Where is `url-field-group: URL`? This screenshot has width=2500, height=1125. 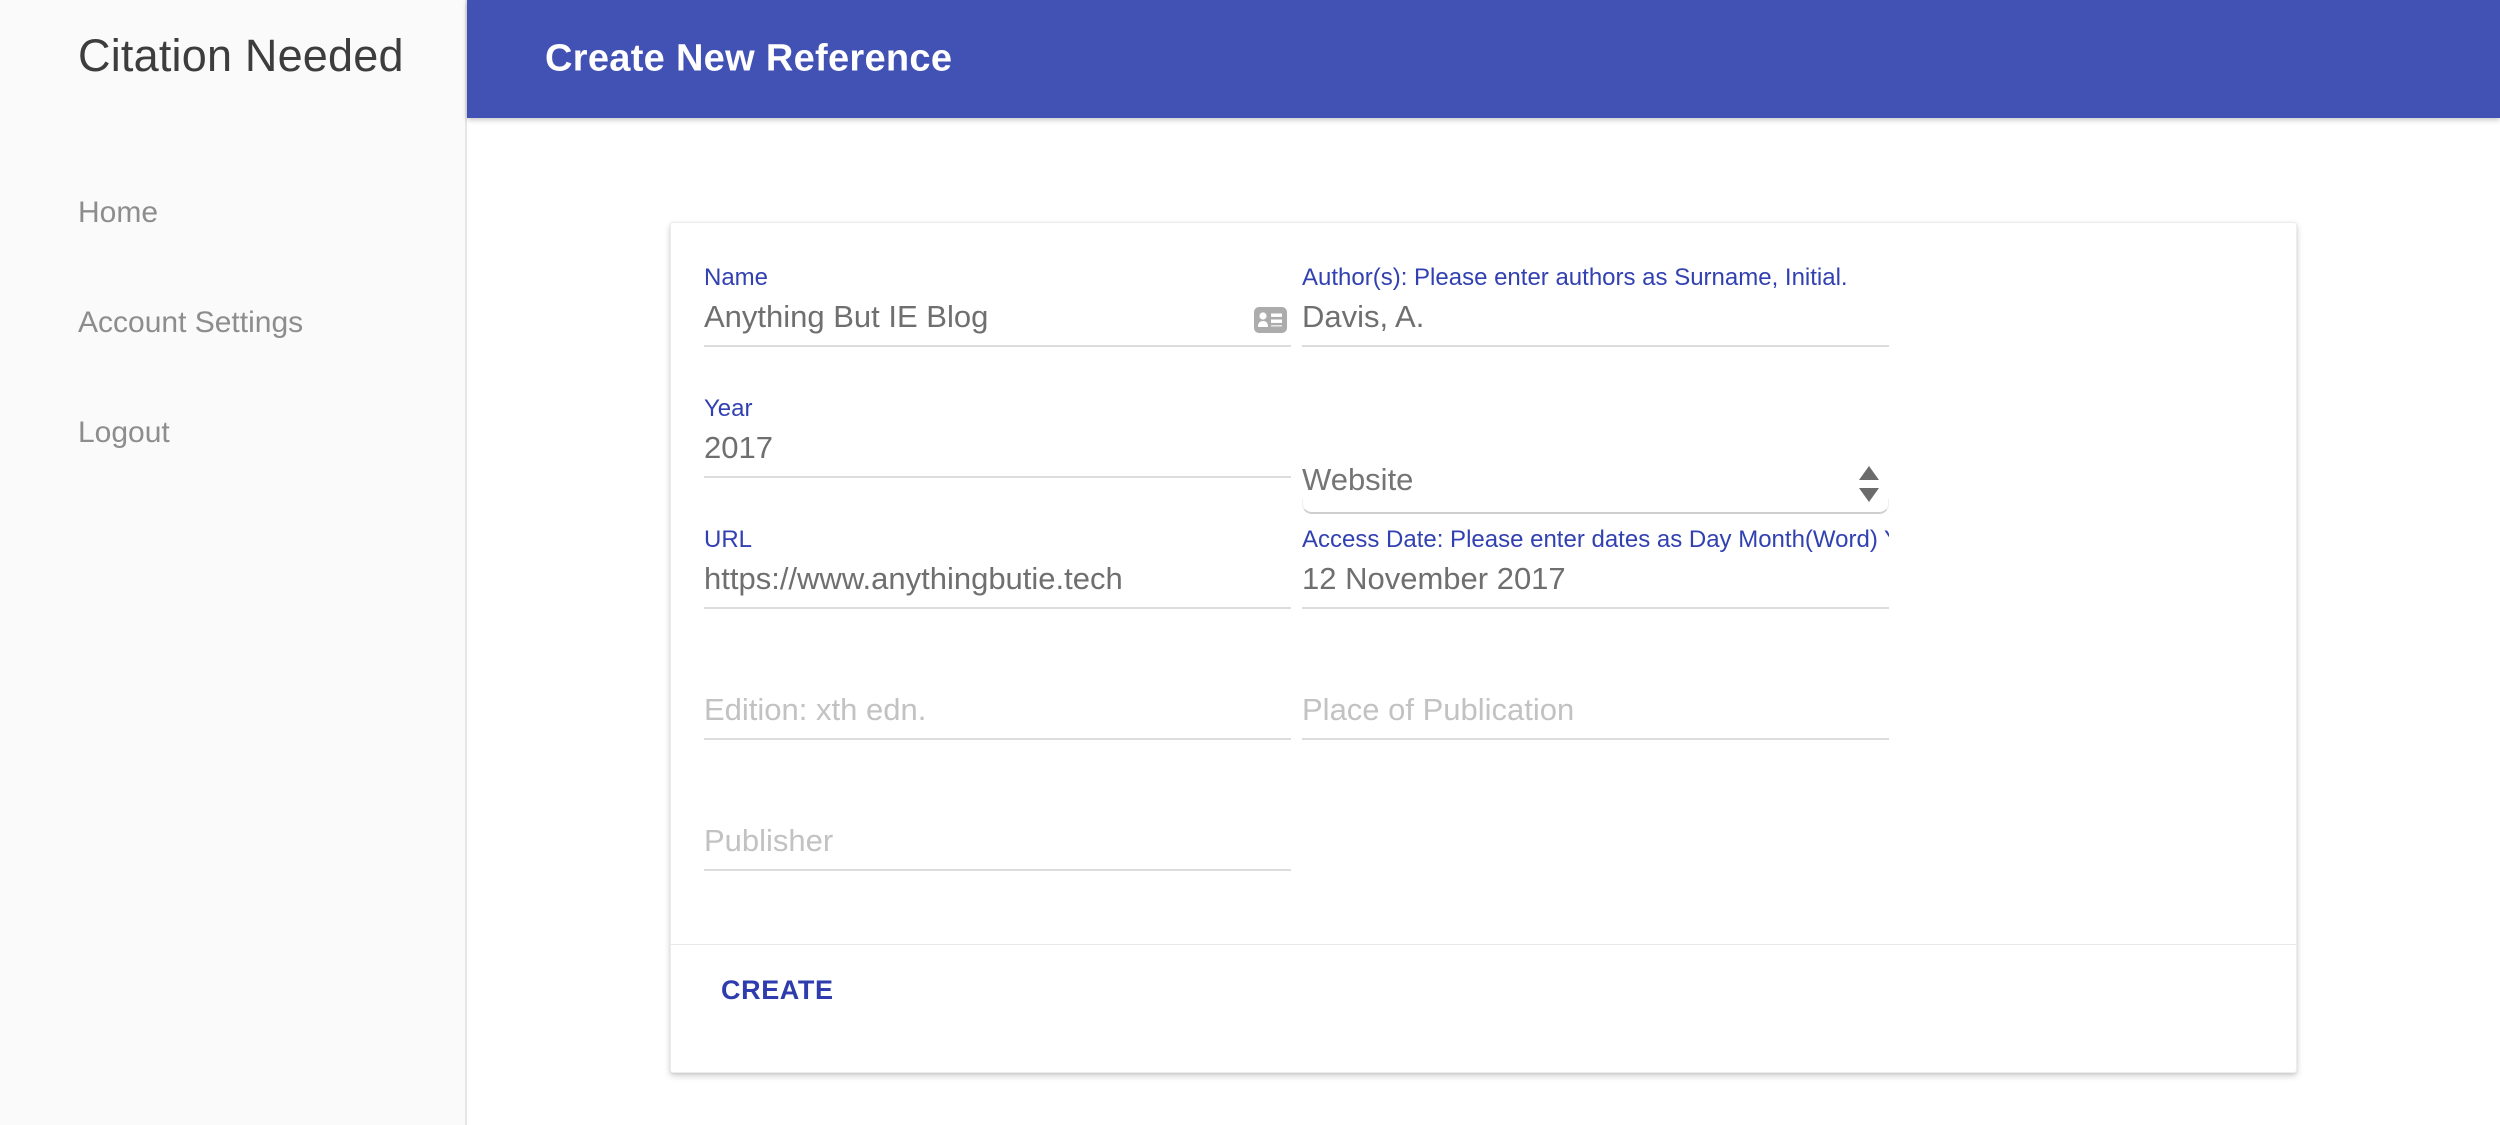 url-field-group: URL is located at coordinates (997, 590).